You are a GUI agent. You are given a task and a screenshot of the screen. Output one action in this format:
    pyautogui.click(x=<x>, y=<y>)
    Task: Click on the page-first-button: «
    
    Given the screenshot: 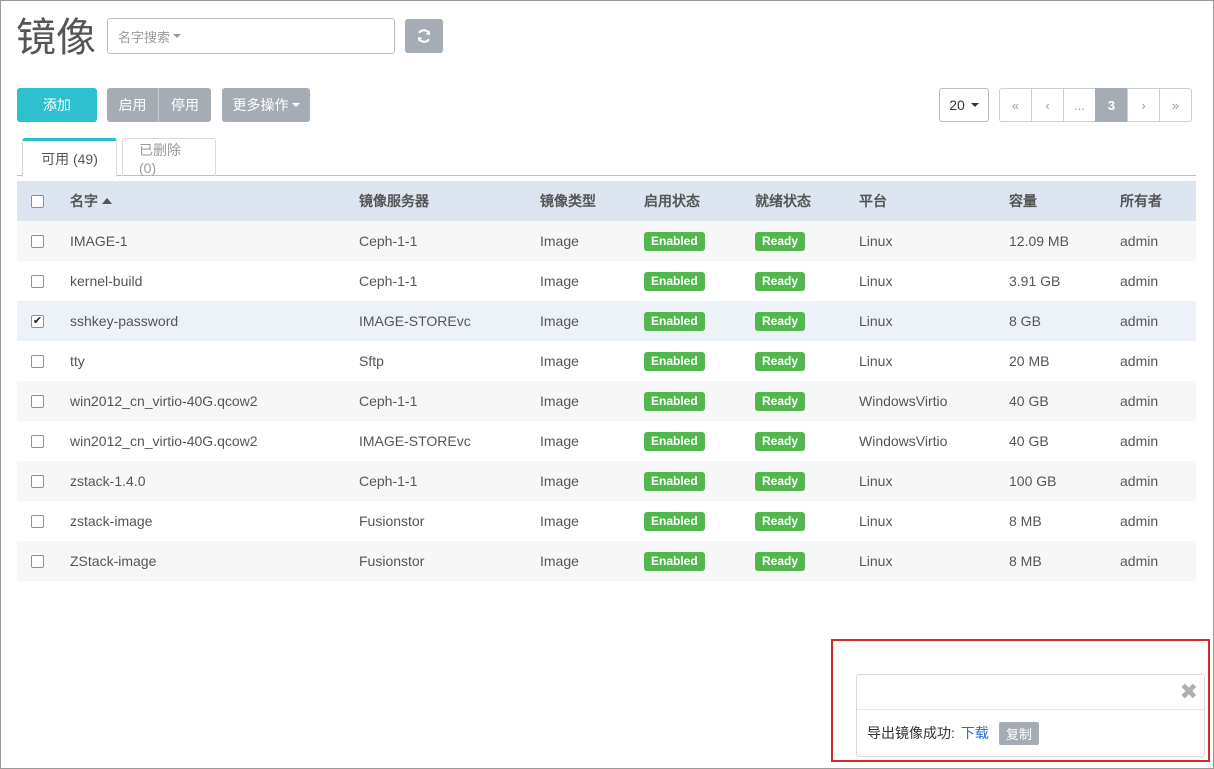 What is the action you would take?
    pyautogui.click(x=1015, y=105)
    